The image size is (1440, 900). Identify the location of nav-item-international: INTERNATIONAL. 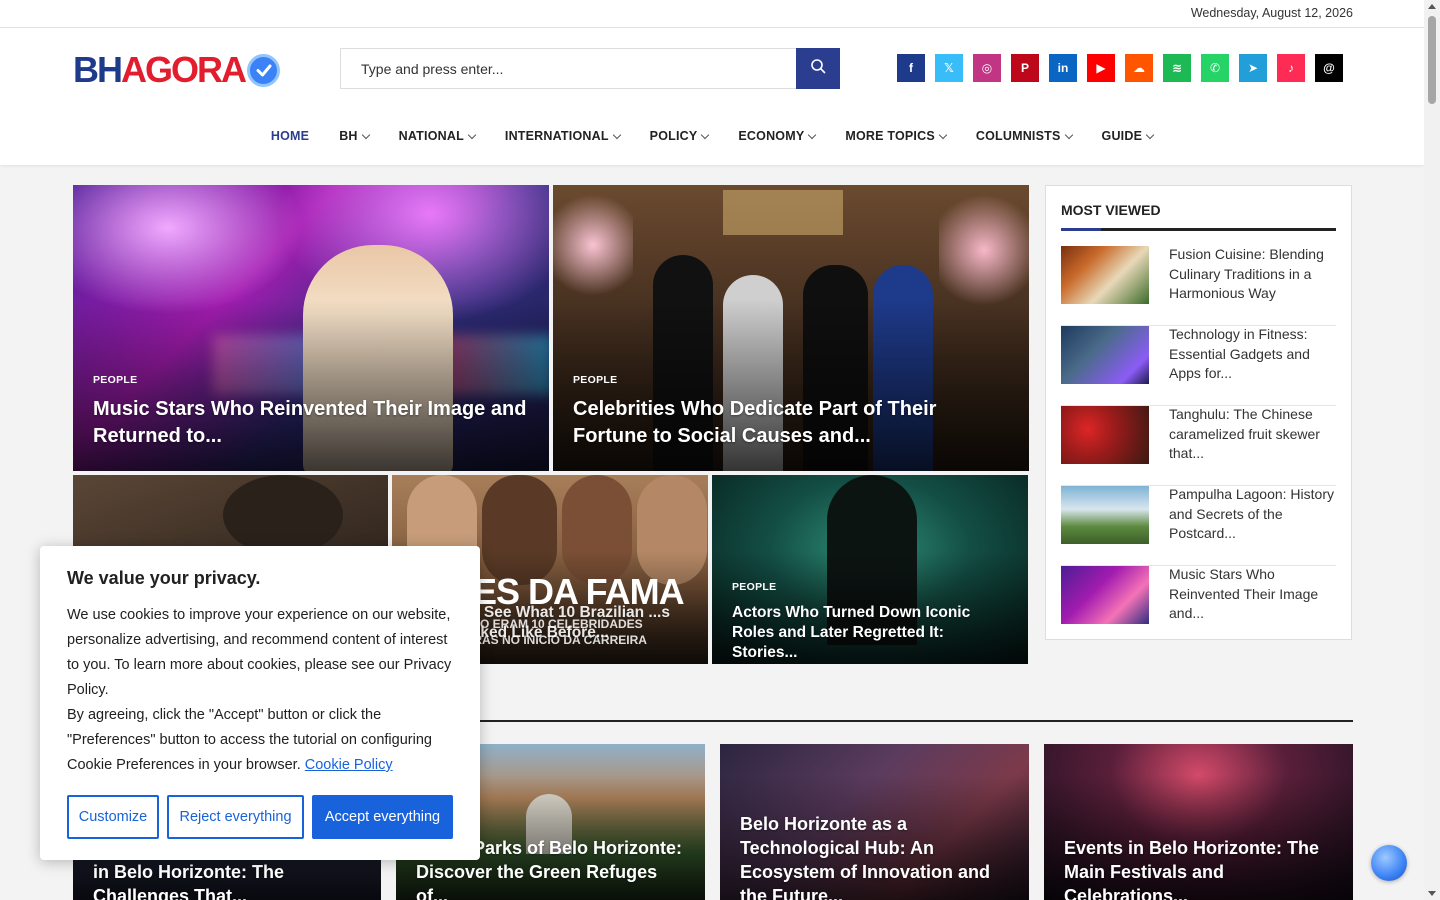
(562, 136).